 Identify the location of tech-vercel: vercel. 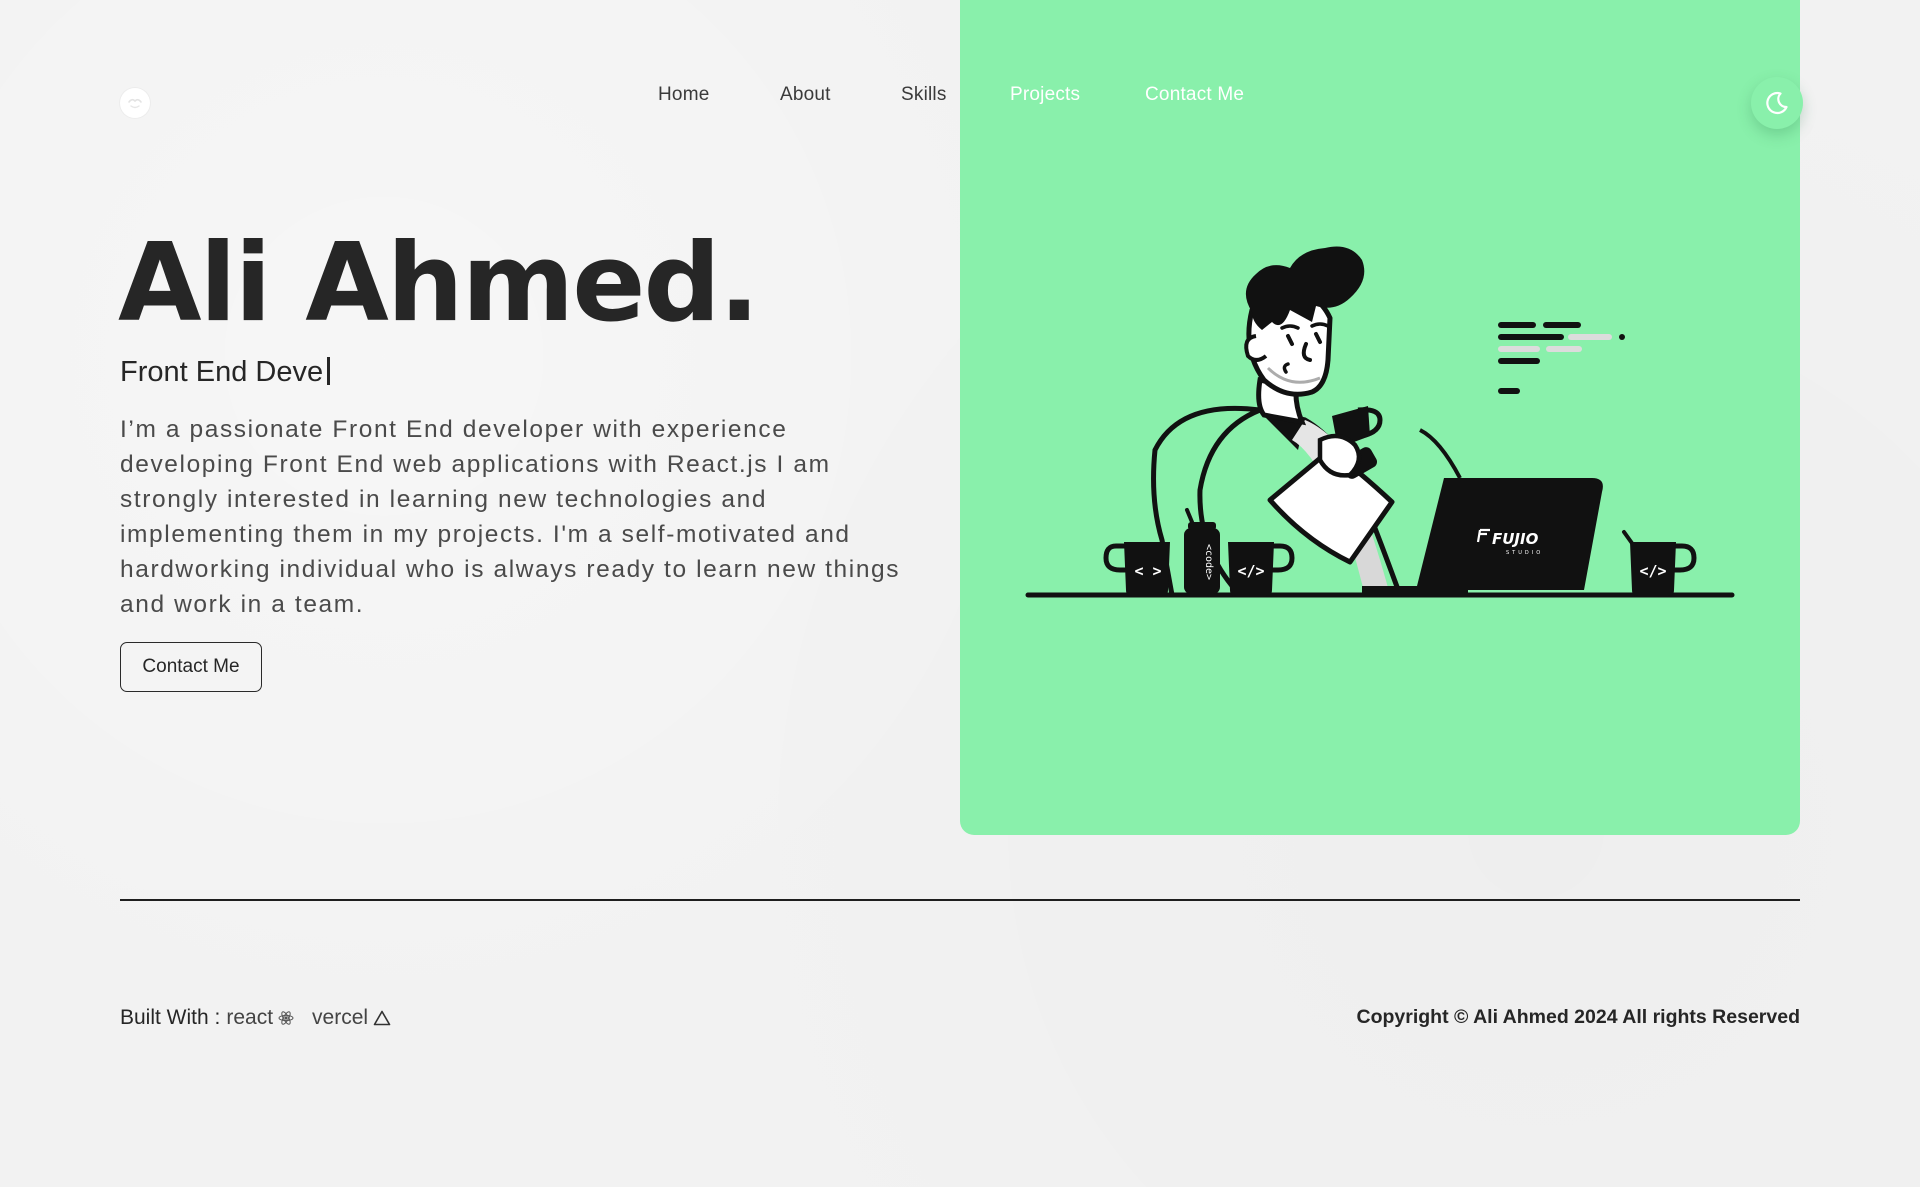
(351, 1018).